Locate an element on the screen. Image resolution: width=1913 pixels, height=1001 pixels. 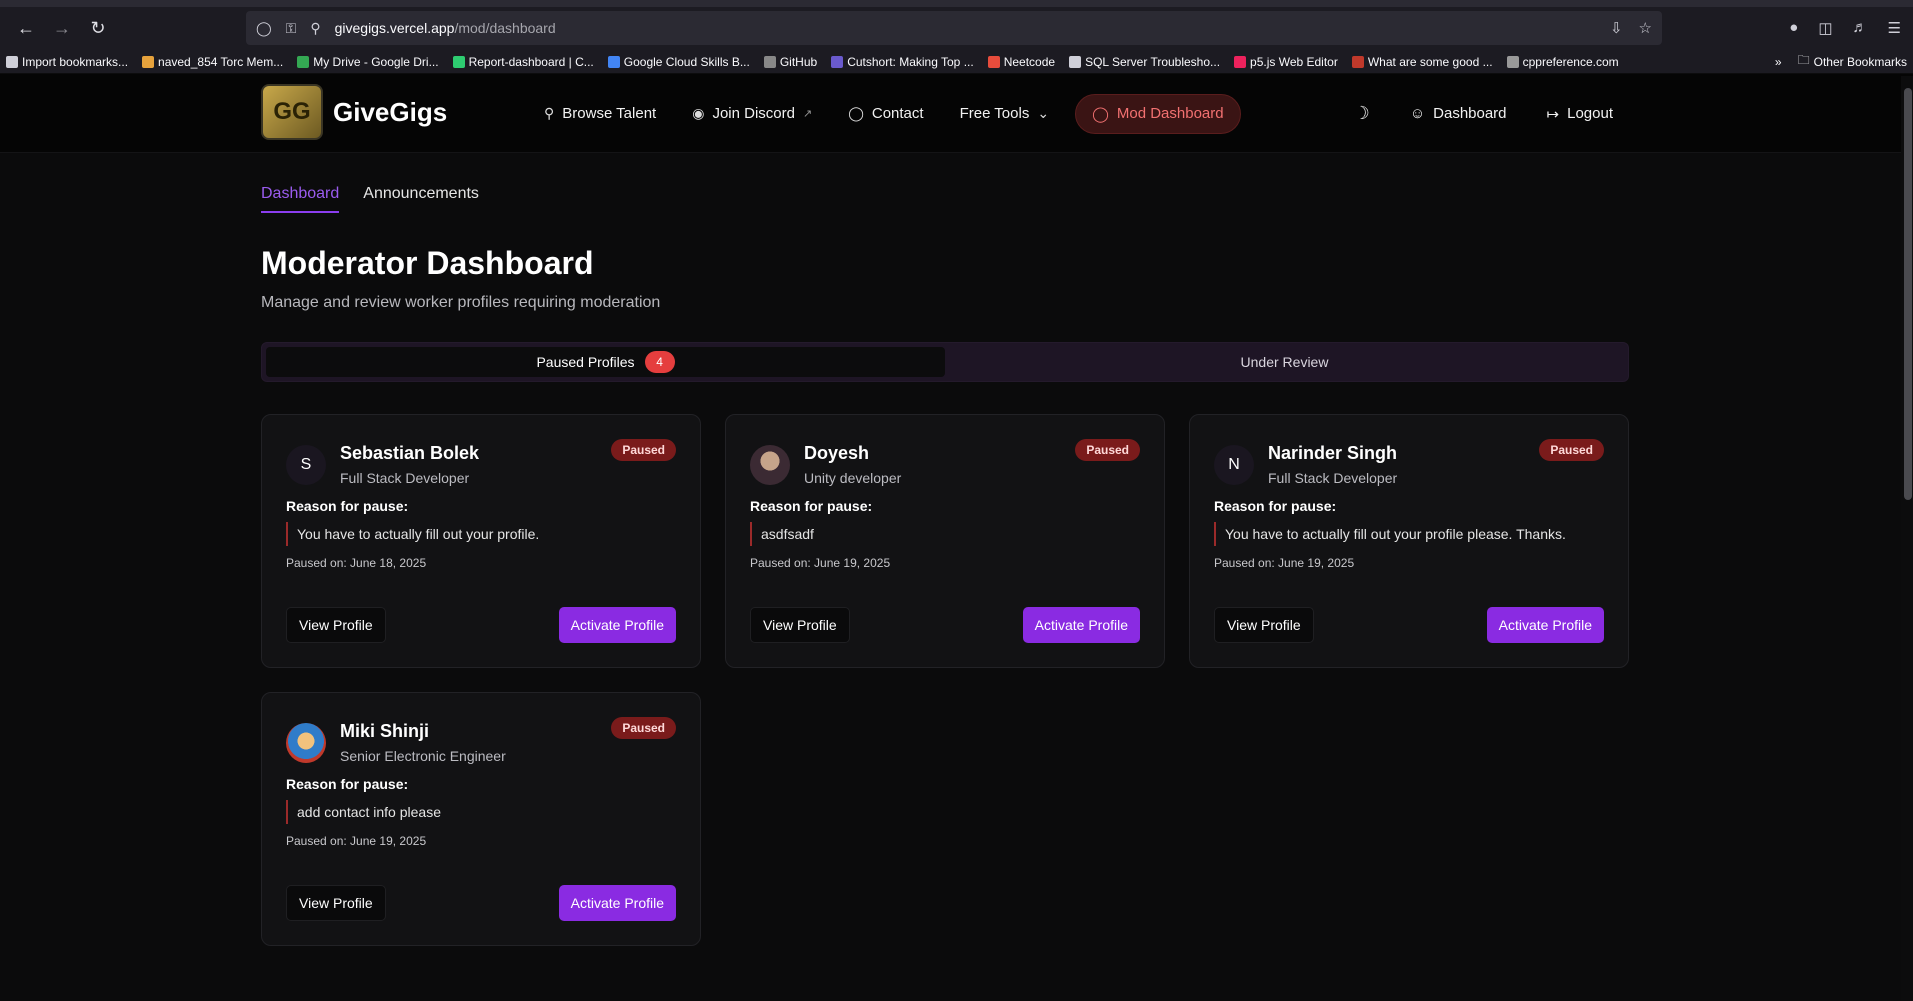
overflow-chevron-icon: » is located at coordinates (1778, 62).